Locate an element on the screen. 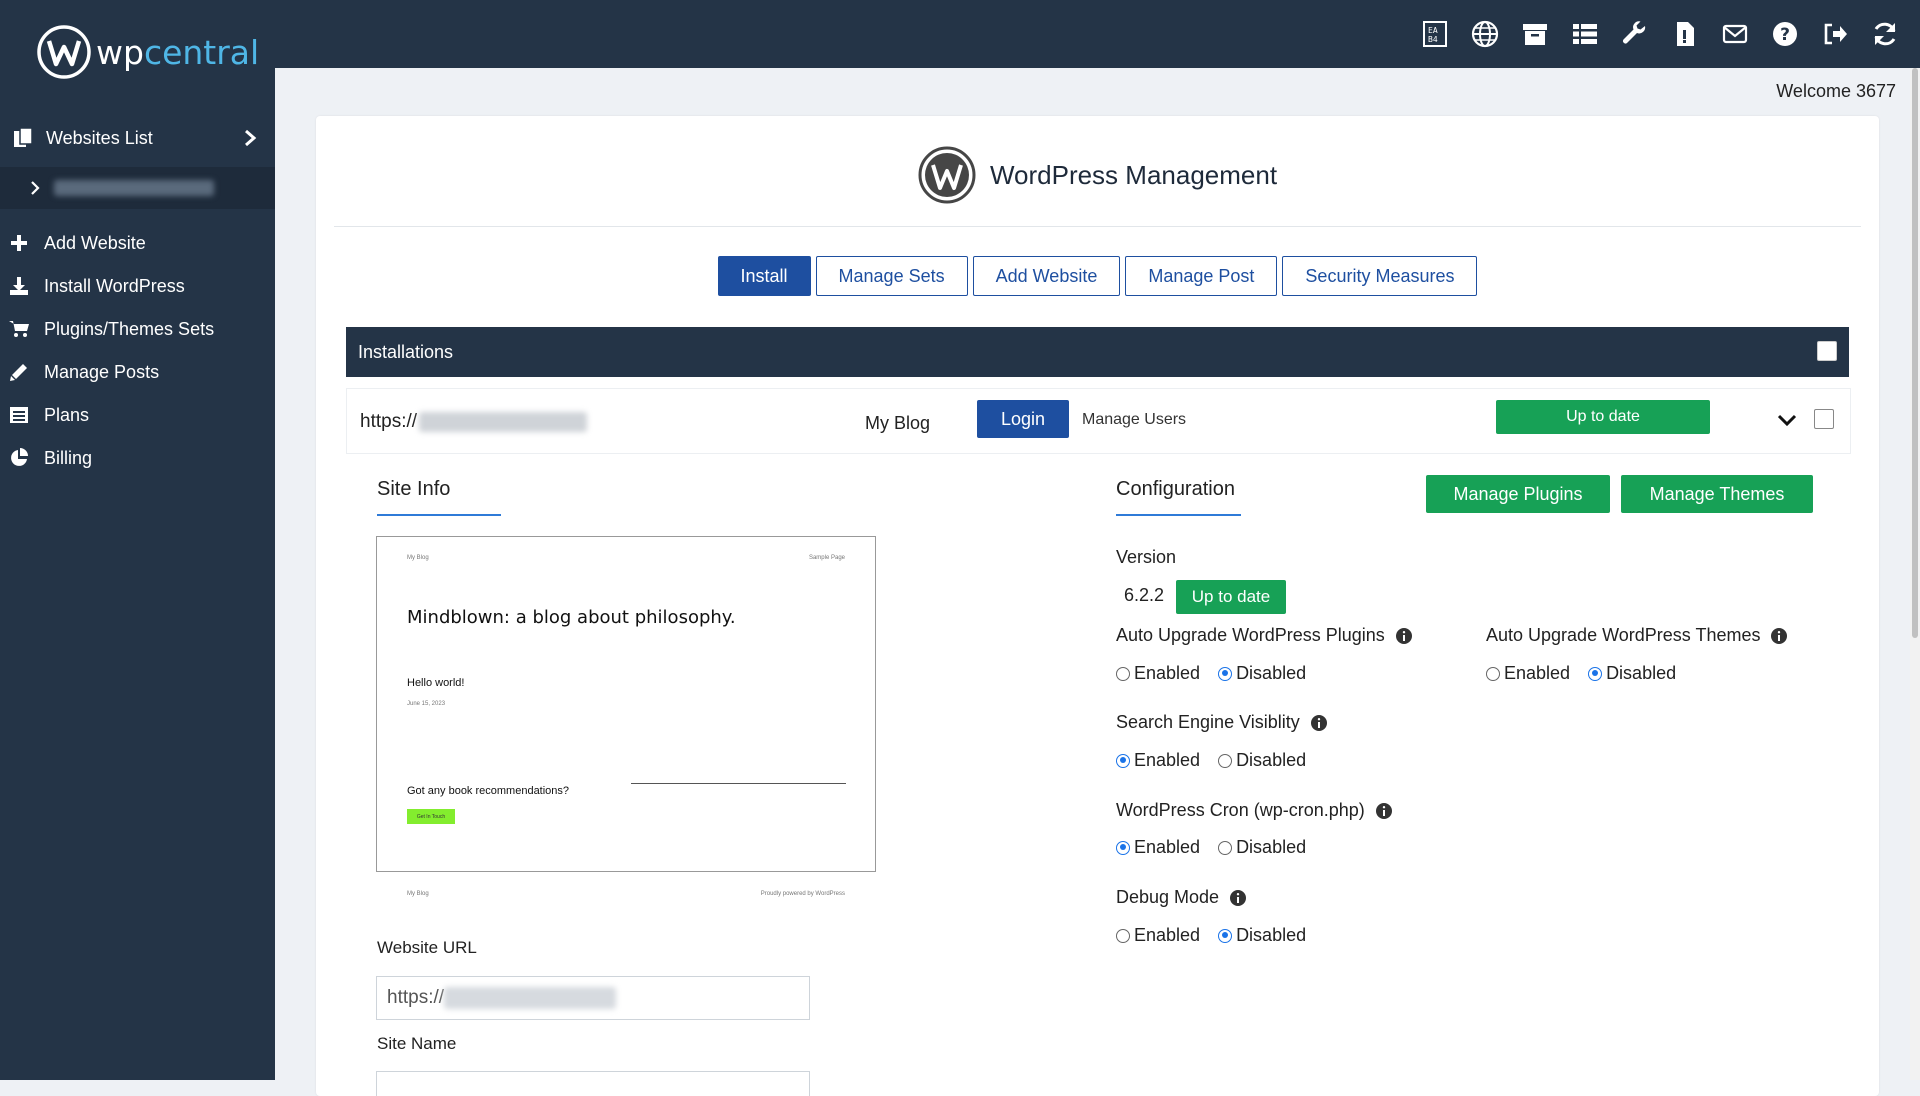  tab-install: Install is located at coordinates (764, 276).